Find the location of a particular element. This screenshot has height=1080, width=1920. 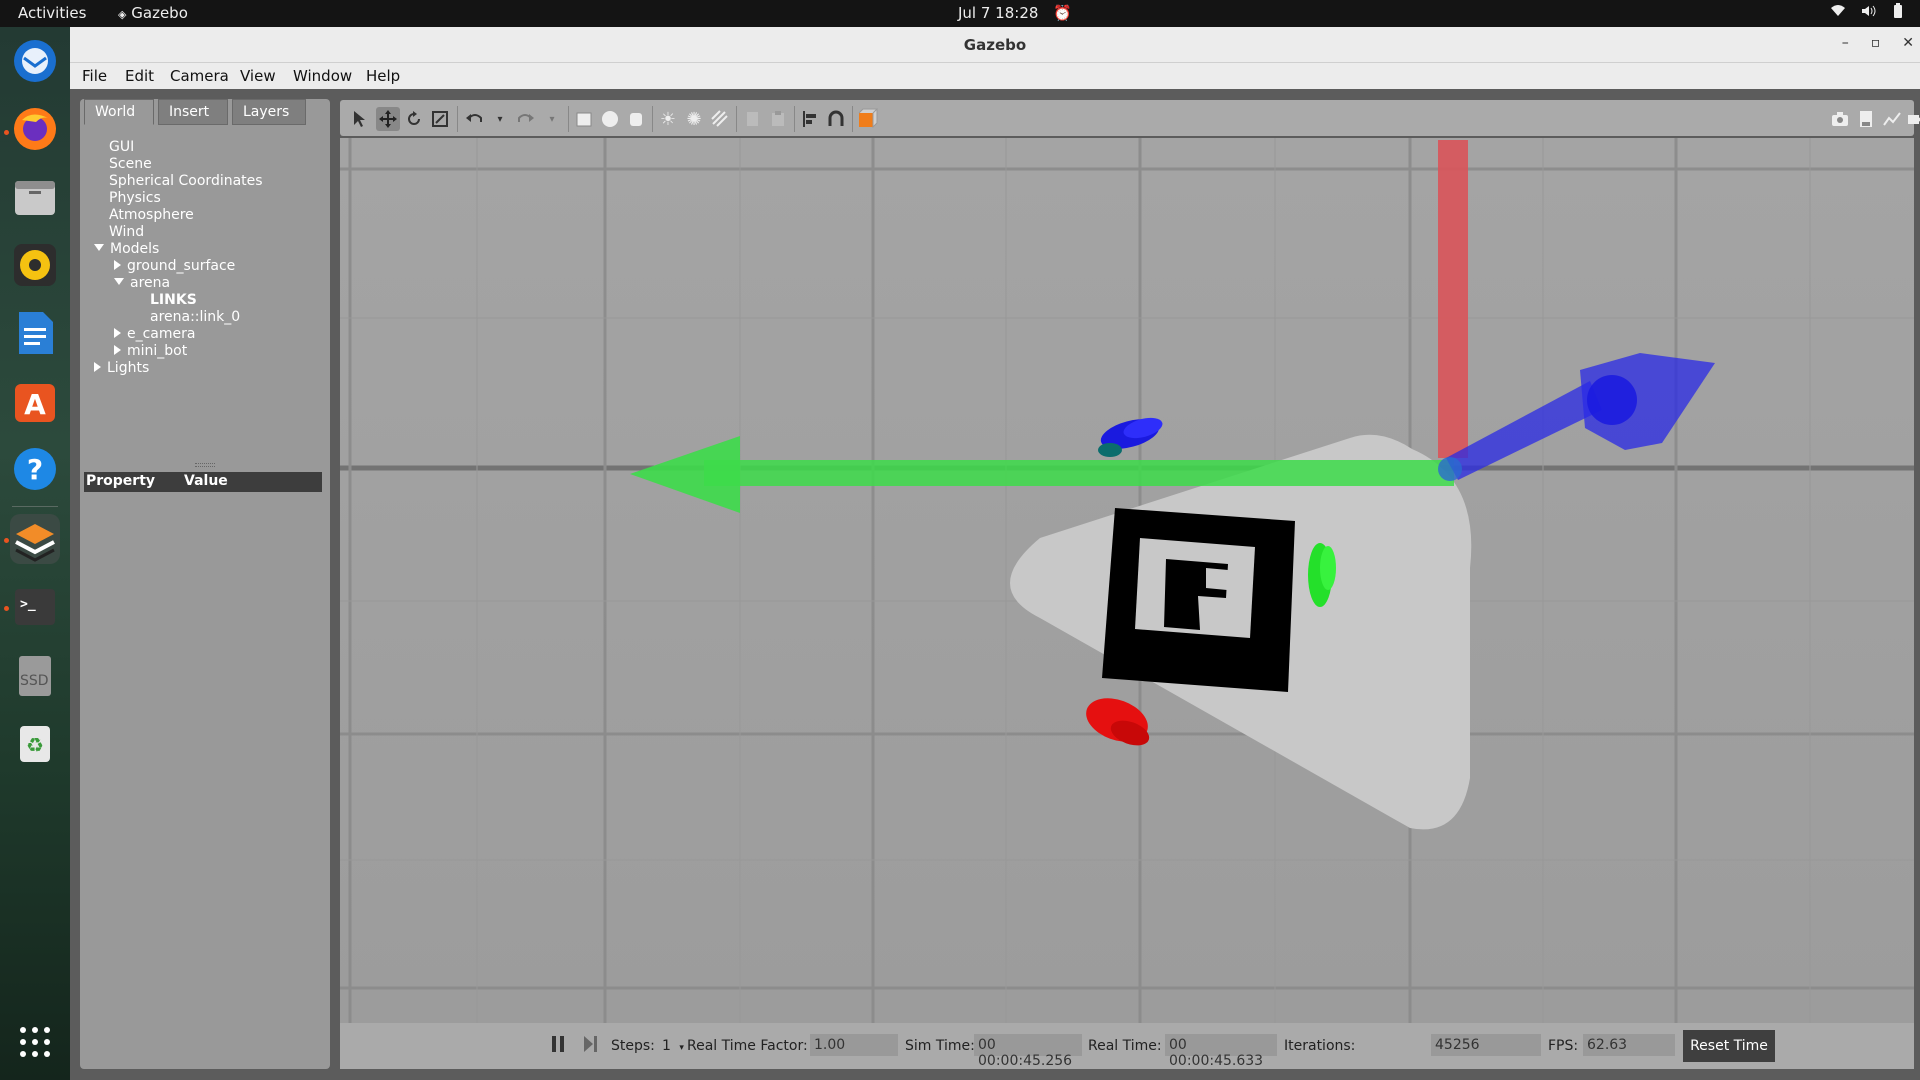

directional-light-button is located at coordinates (720, 119).